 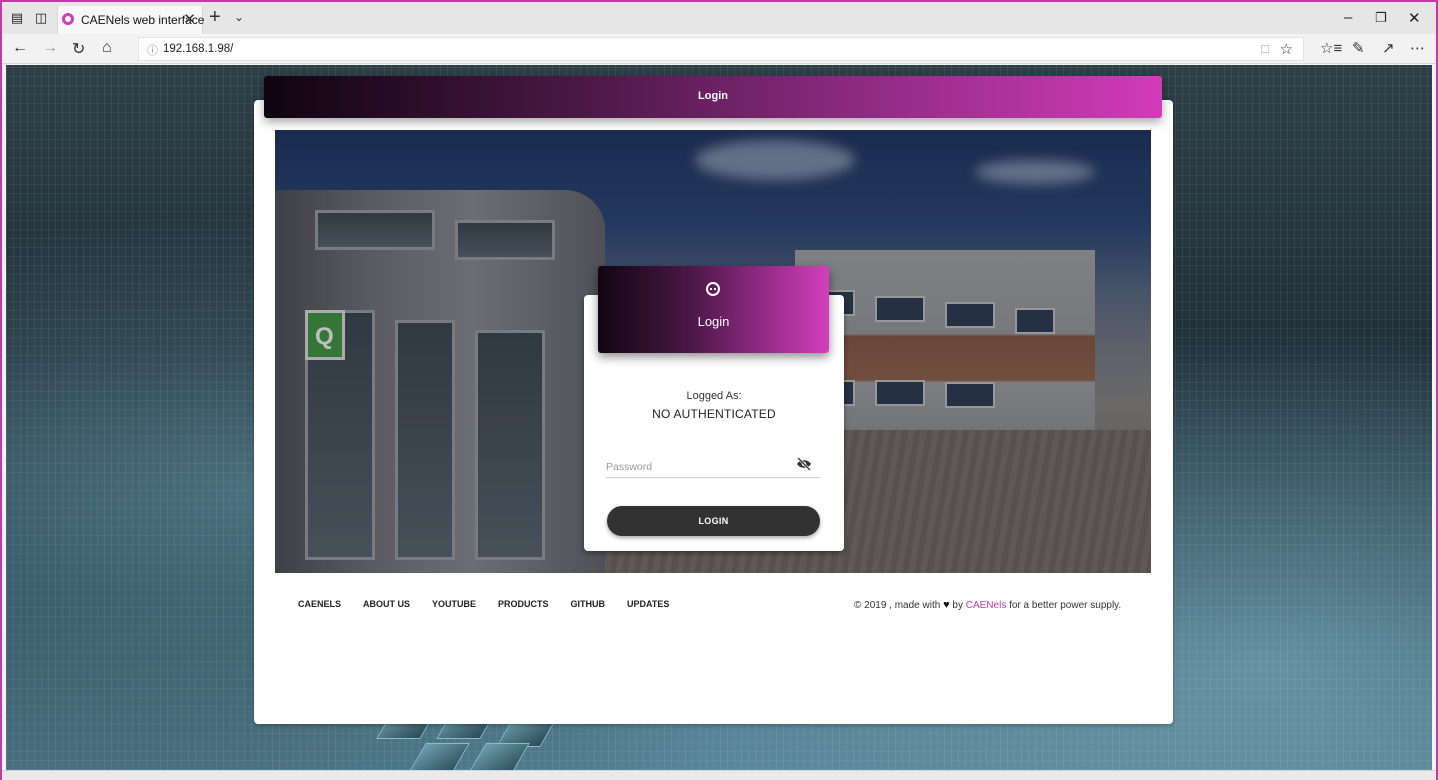 What do you see at coordinates (41, 17) in the screenshot?
I see `set-tabs-aside-icon: ◫` at bounding box center [41, 17].